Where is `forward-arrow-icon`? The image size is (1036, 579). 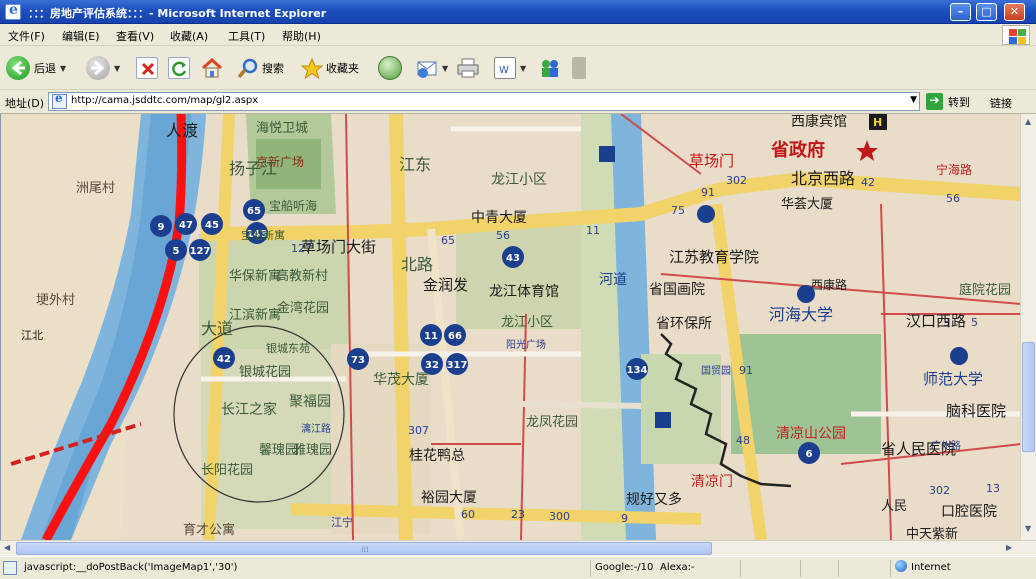
forward-arrow-icon is located at coordinates (98, 68).